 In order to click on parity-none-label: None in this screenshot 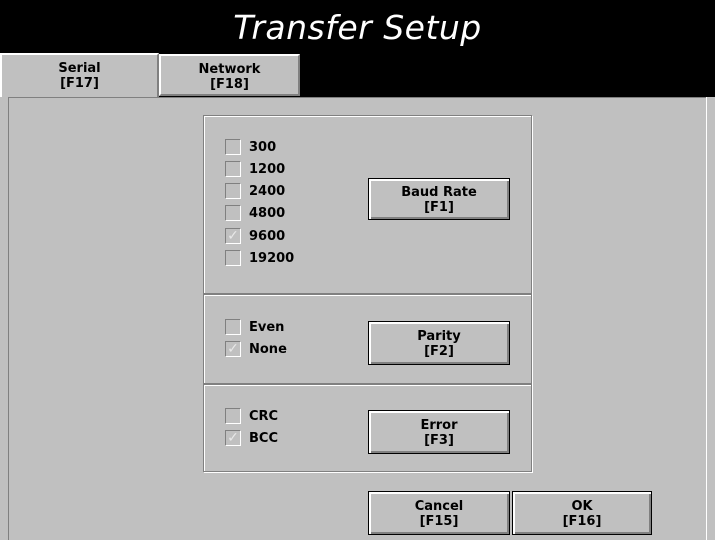, I will do `click(268, 349)`.